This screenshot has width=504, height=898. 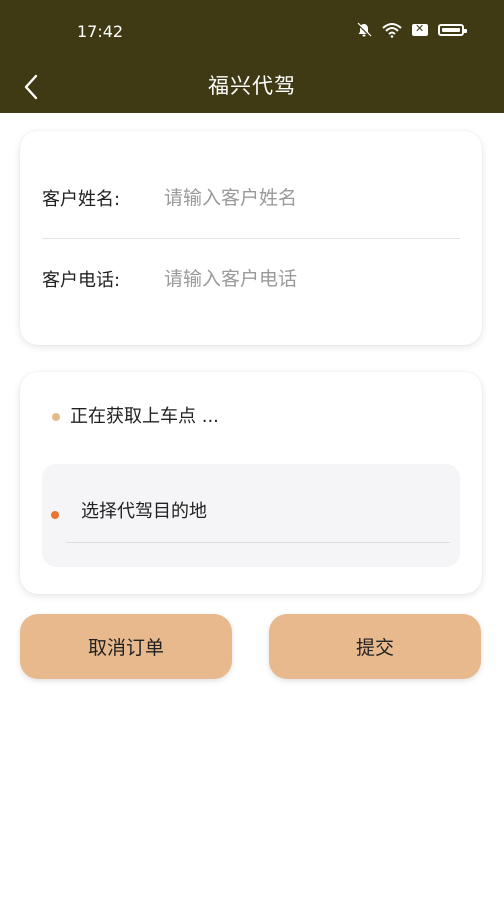 What do you see at coordinates (56, 417) in the screenshot?
I see `pickup-dot-icon` at bounding box center [56, 417].